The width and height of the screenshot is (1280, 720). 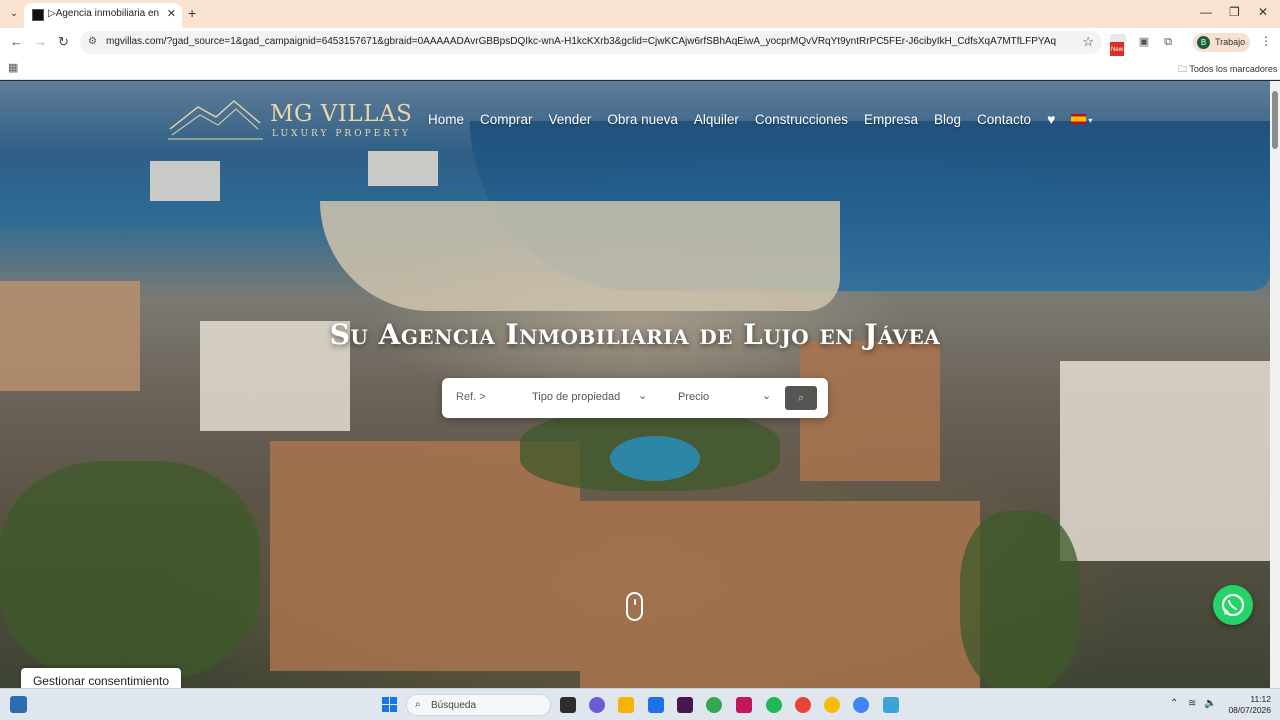 I want to click on nav-vender: Vender, so click(x=570, y=119).